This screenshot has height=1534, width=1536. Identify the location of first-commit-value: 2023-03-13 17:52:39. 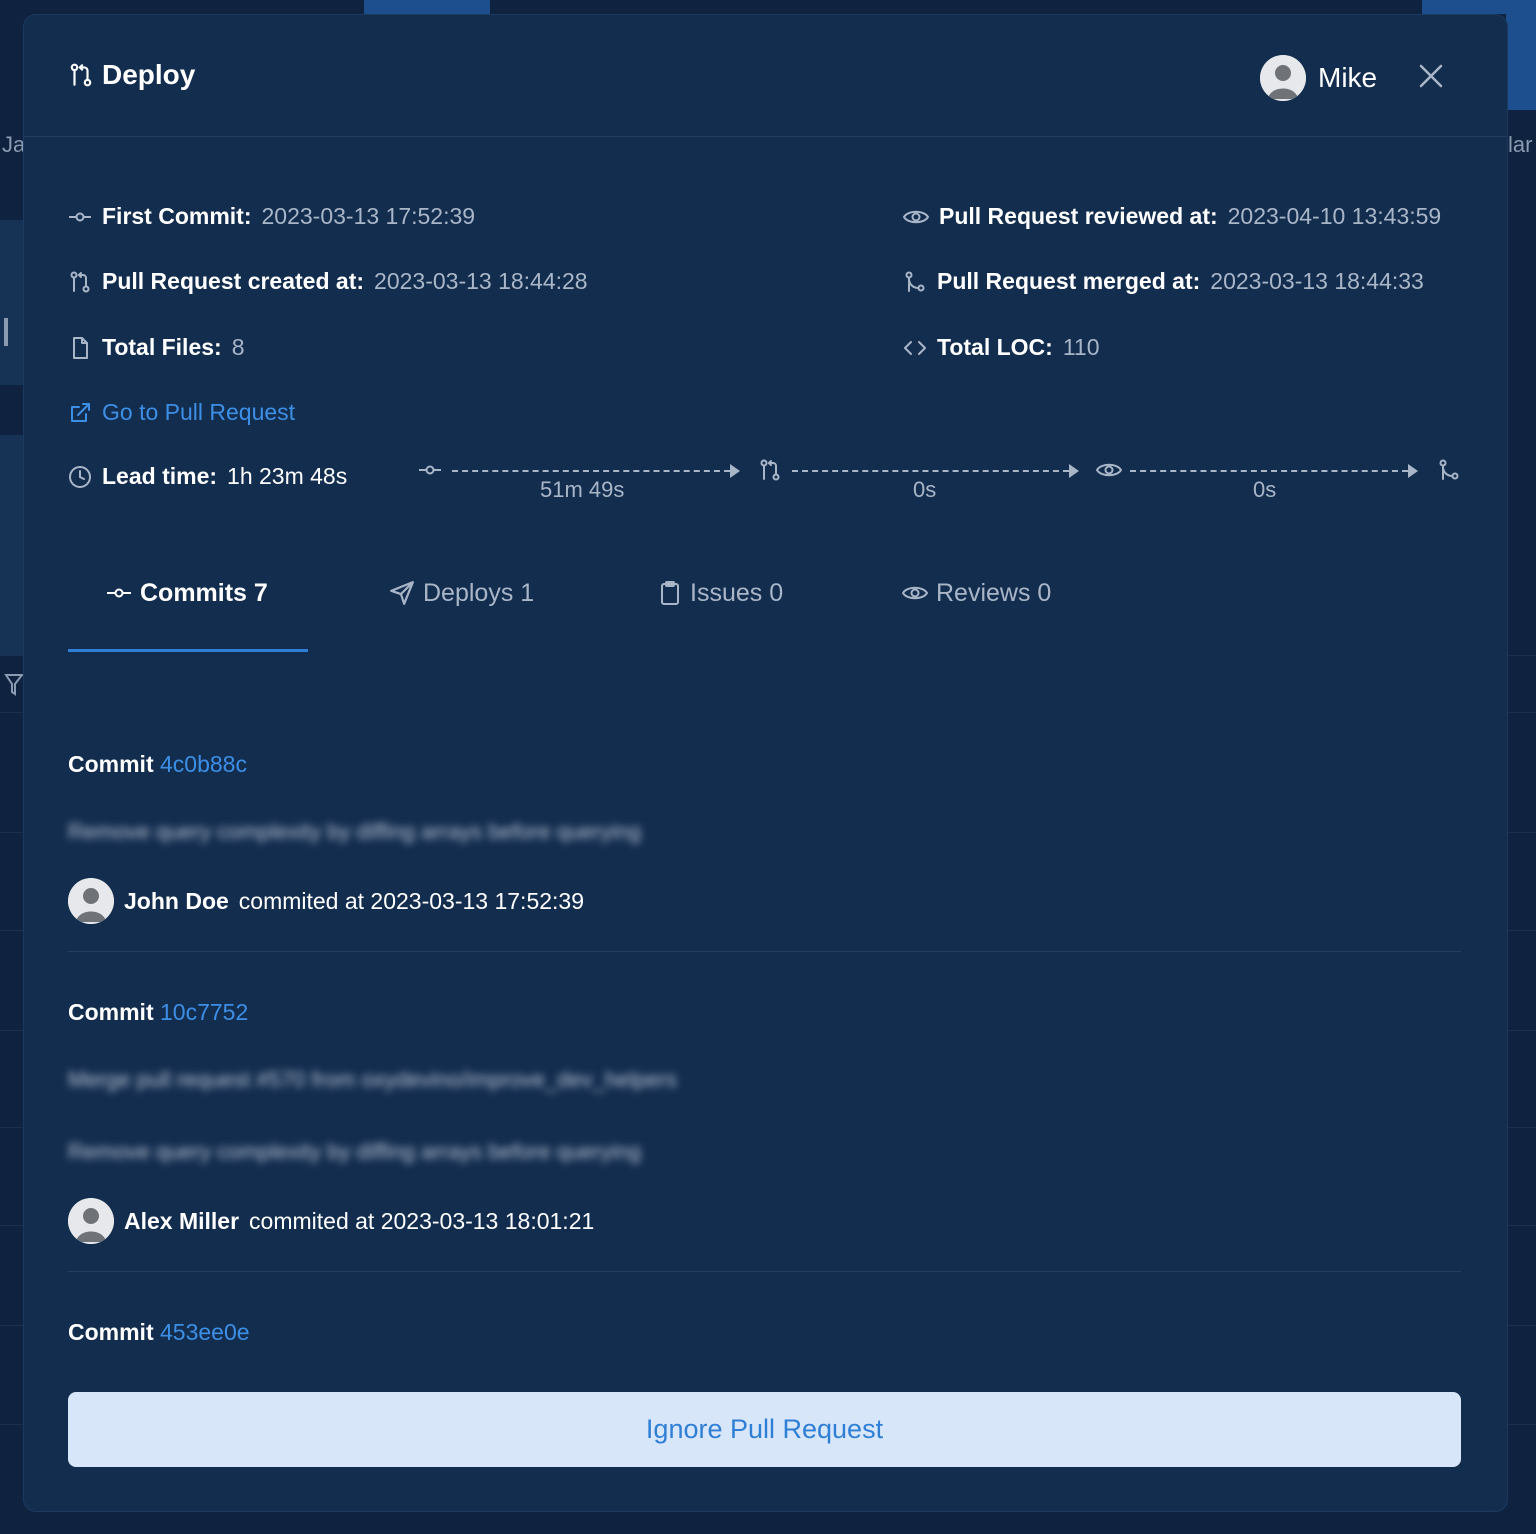
(368, 216).